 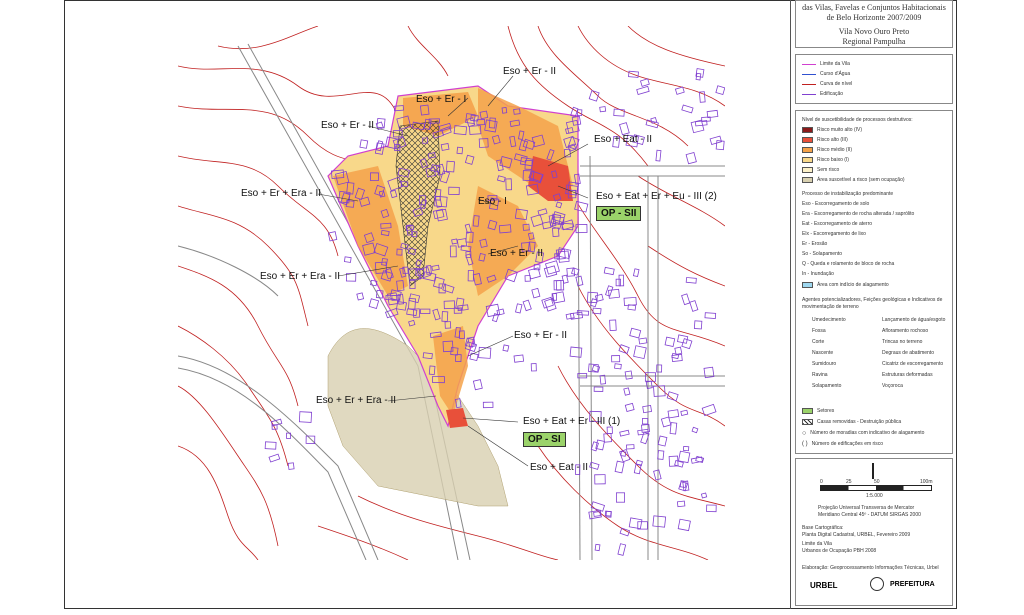 What do you see at coordinates (809, 64) in the screenshot?
I see `boundary-line-icon` at bounding box center [809, 64].